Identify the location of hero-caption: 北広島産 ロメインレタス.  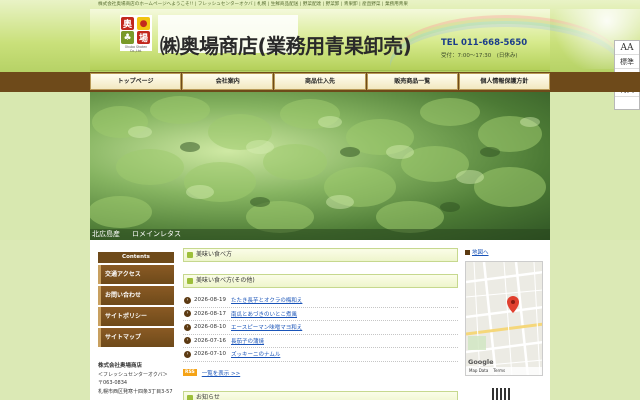
(320, 234).